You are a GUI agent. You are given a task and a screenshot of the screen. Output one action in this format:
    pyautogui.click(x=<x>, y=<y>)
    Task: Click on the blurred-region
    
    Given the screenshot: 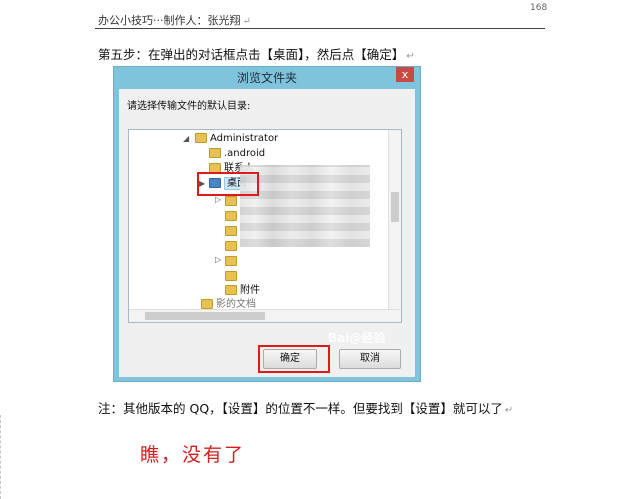 What is the action you would take?
    pyautogui.click(x=305, y=206)
    